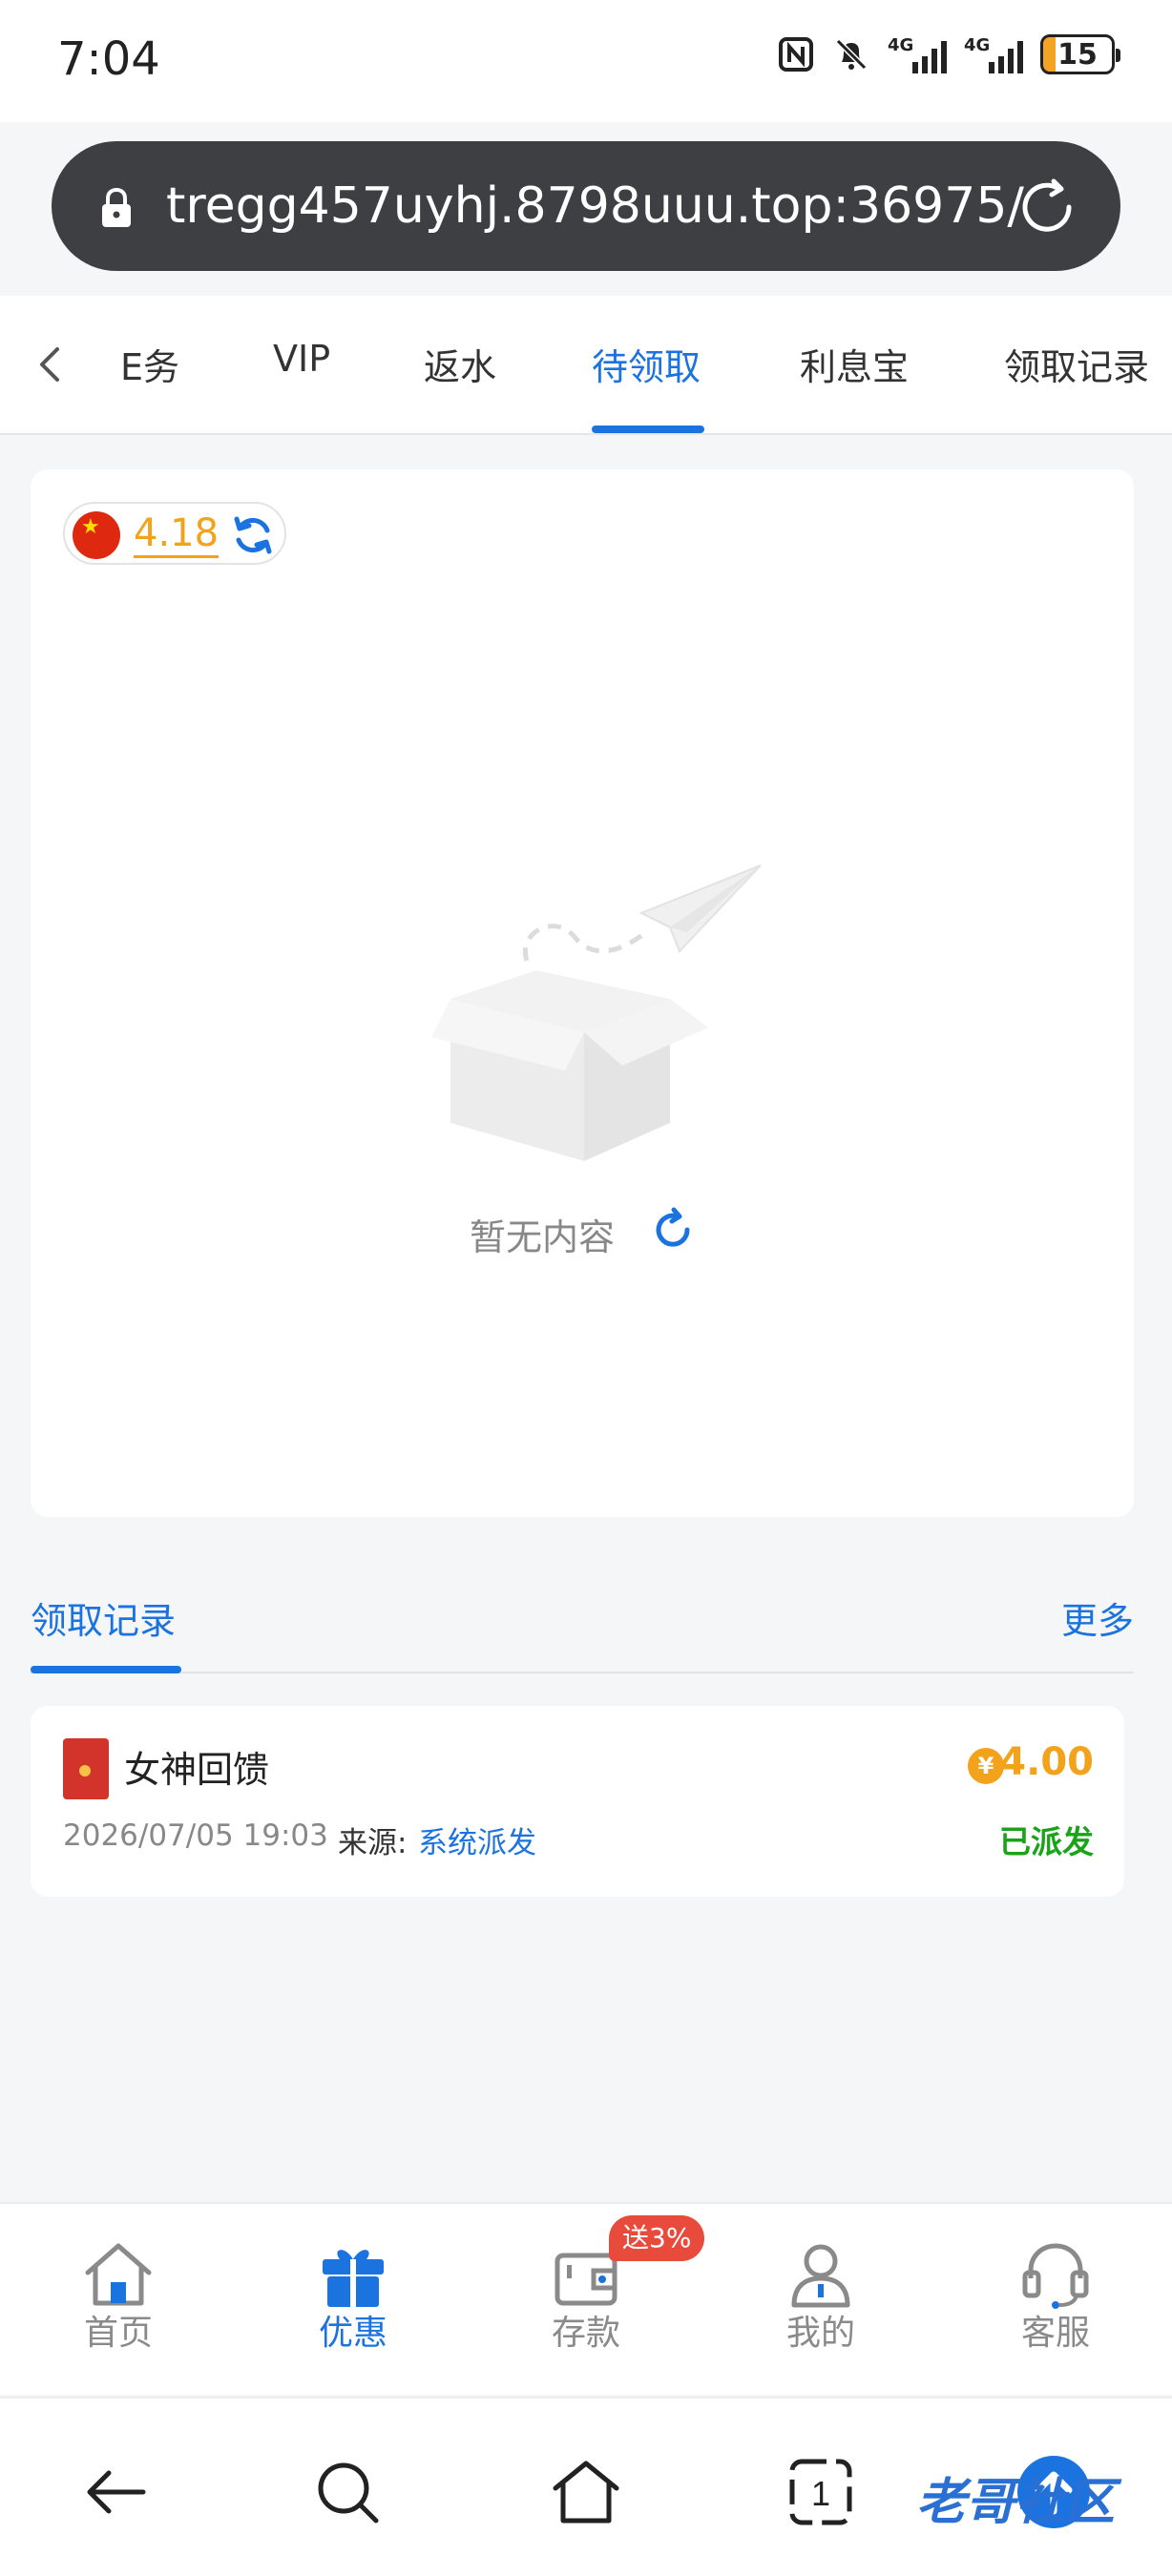  I want to click on records-title: 领取记录, so click(104, 1617).